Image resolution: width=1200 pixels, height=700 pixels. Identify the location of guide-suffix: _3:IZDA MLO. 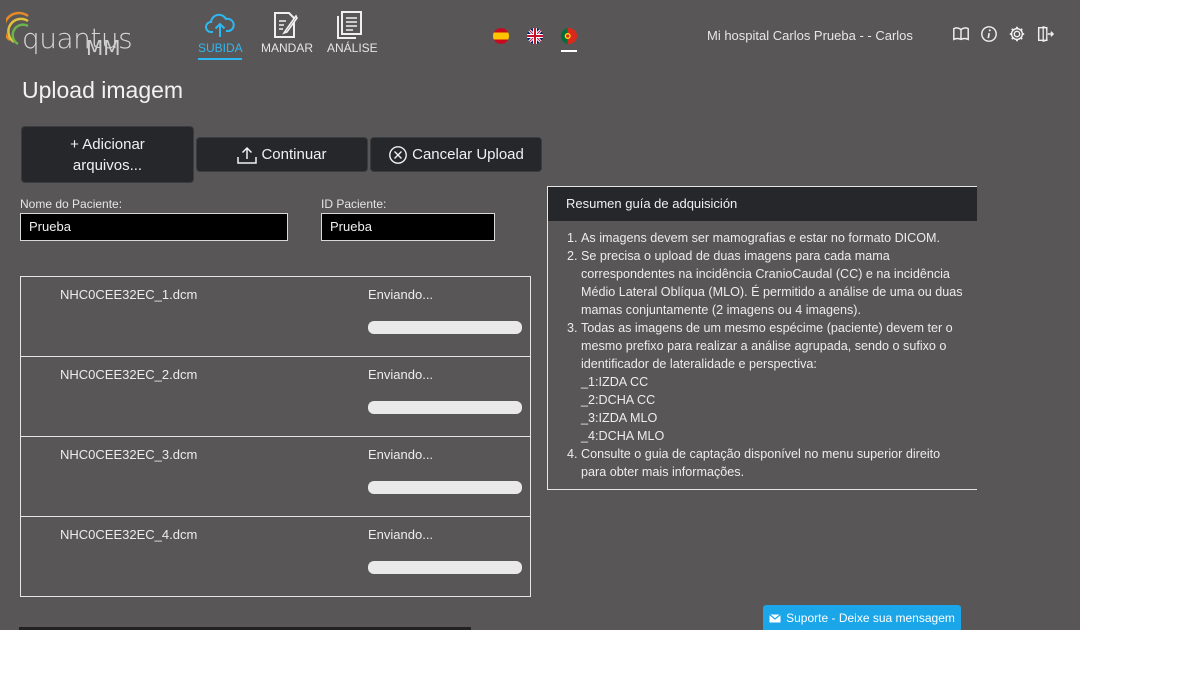
(619, 418).